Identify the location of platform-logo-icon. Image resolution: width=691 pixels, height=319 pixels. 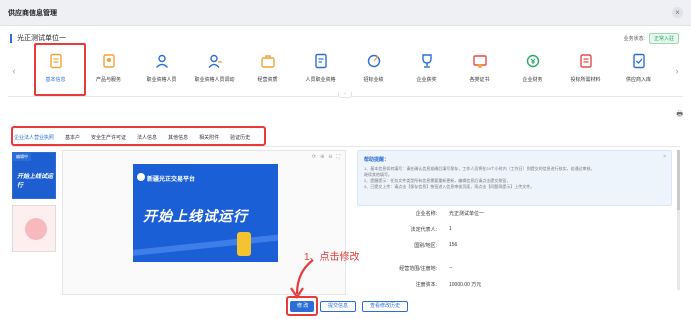
(141, 177).